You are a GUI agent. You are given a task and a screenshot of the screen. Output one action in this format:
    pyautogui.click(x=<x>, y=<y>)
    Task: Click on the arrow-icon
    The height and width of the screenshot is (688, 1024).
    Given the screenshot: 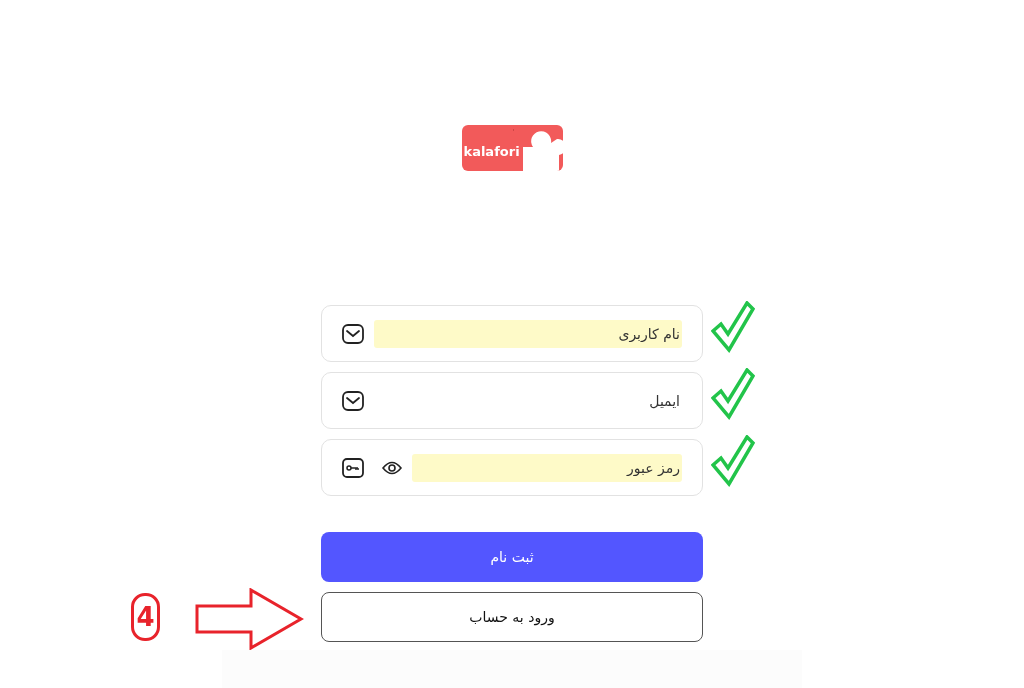 What is the action you would take?
    pyautogui.click(x=250, y=619)
    